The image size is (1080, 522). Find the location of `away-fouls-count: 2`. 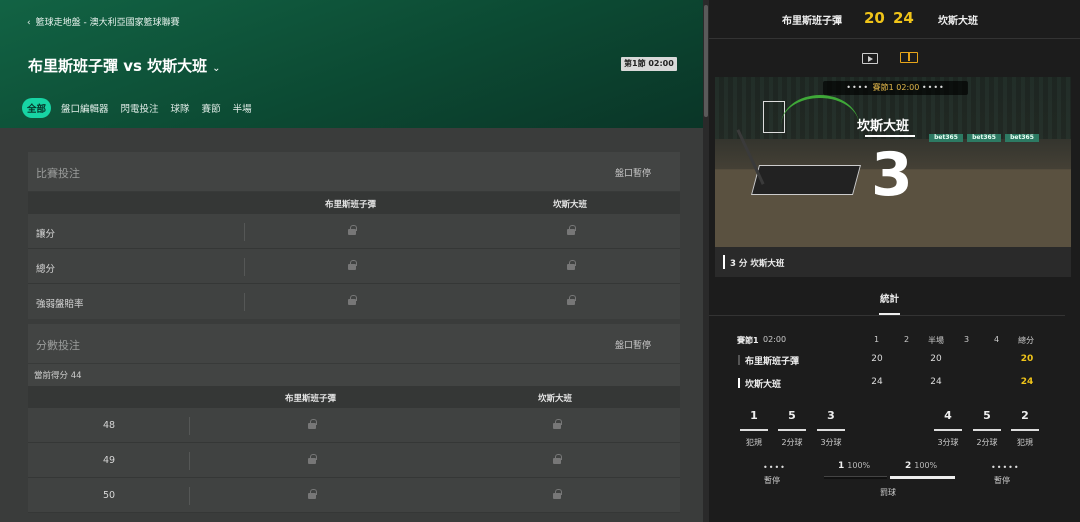

away-fouls-count: 2 is located at coordinates (1025, 415).